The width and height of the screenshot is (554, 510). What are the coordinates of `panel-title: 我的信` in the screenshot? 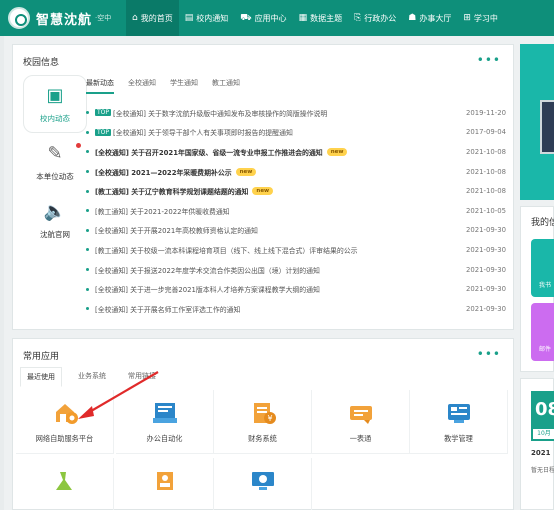 It's located at (542, 223).